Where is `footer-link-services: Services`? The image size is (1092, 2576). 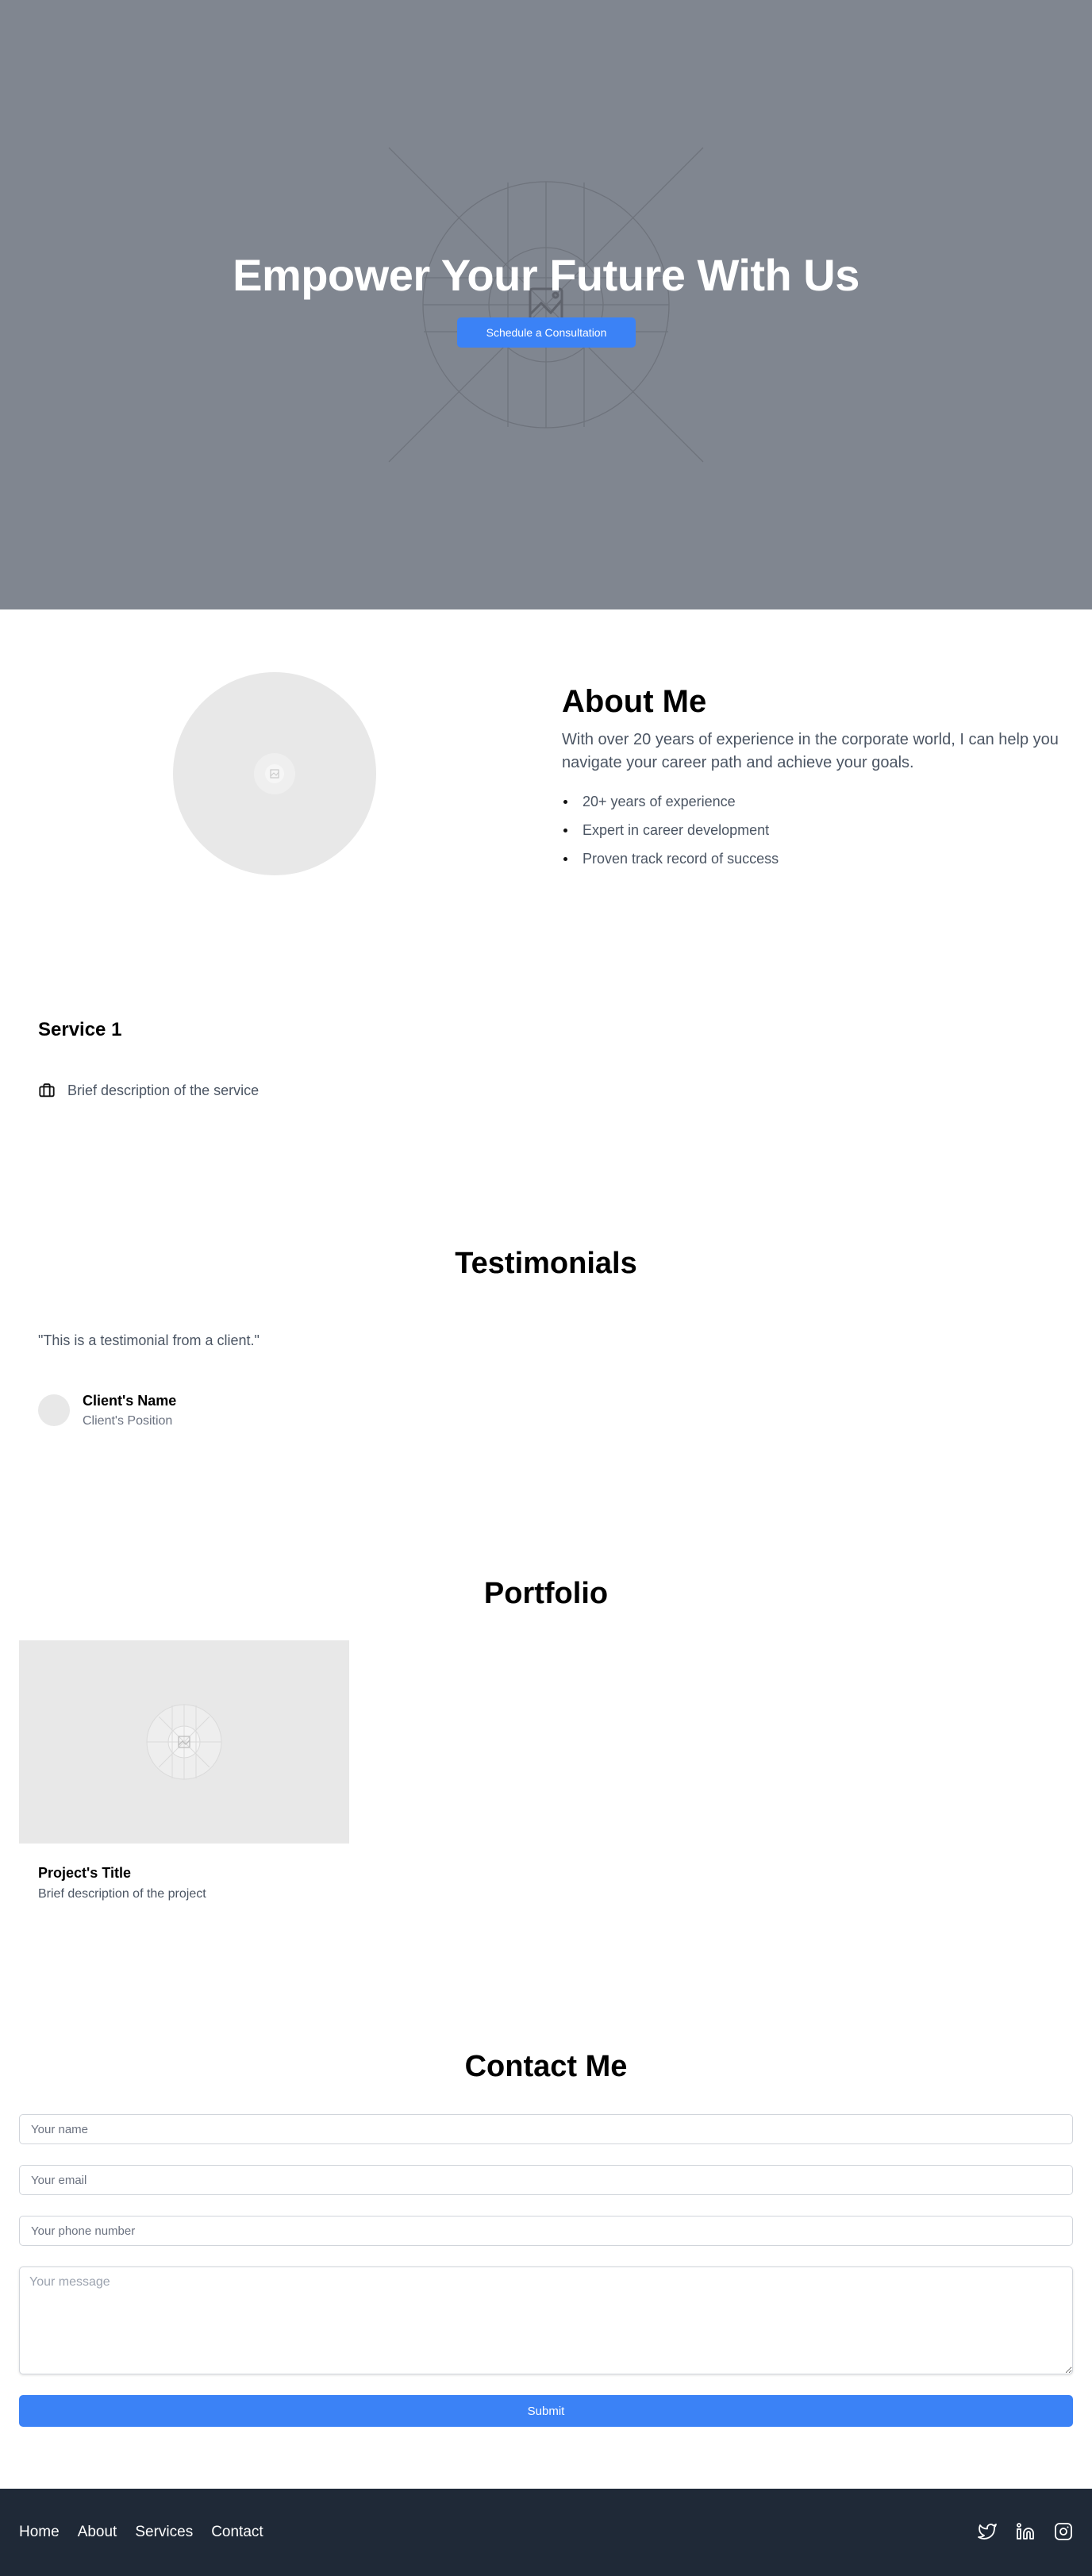 footer-link-services: Services is located at coordinates (164, 2532).